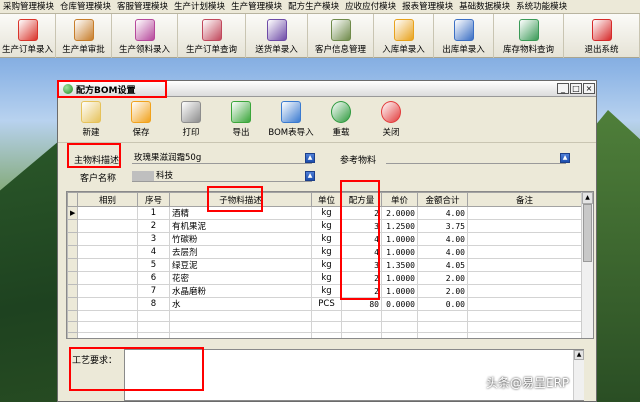  I want to click on ref-material-picker-icon: ▲, so click(565, 158).